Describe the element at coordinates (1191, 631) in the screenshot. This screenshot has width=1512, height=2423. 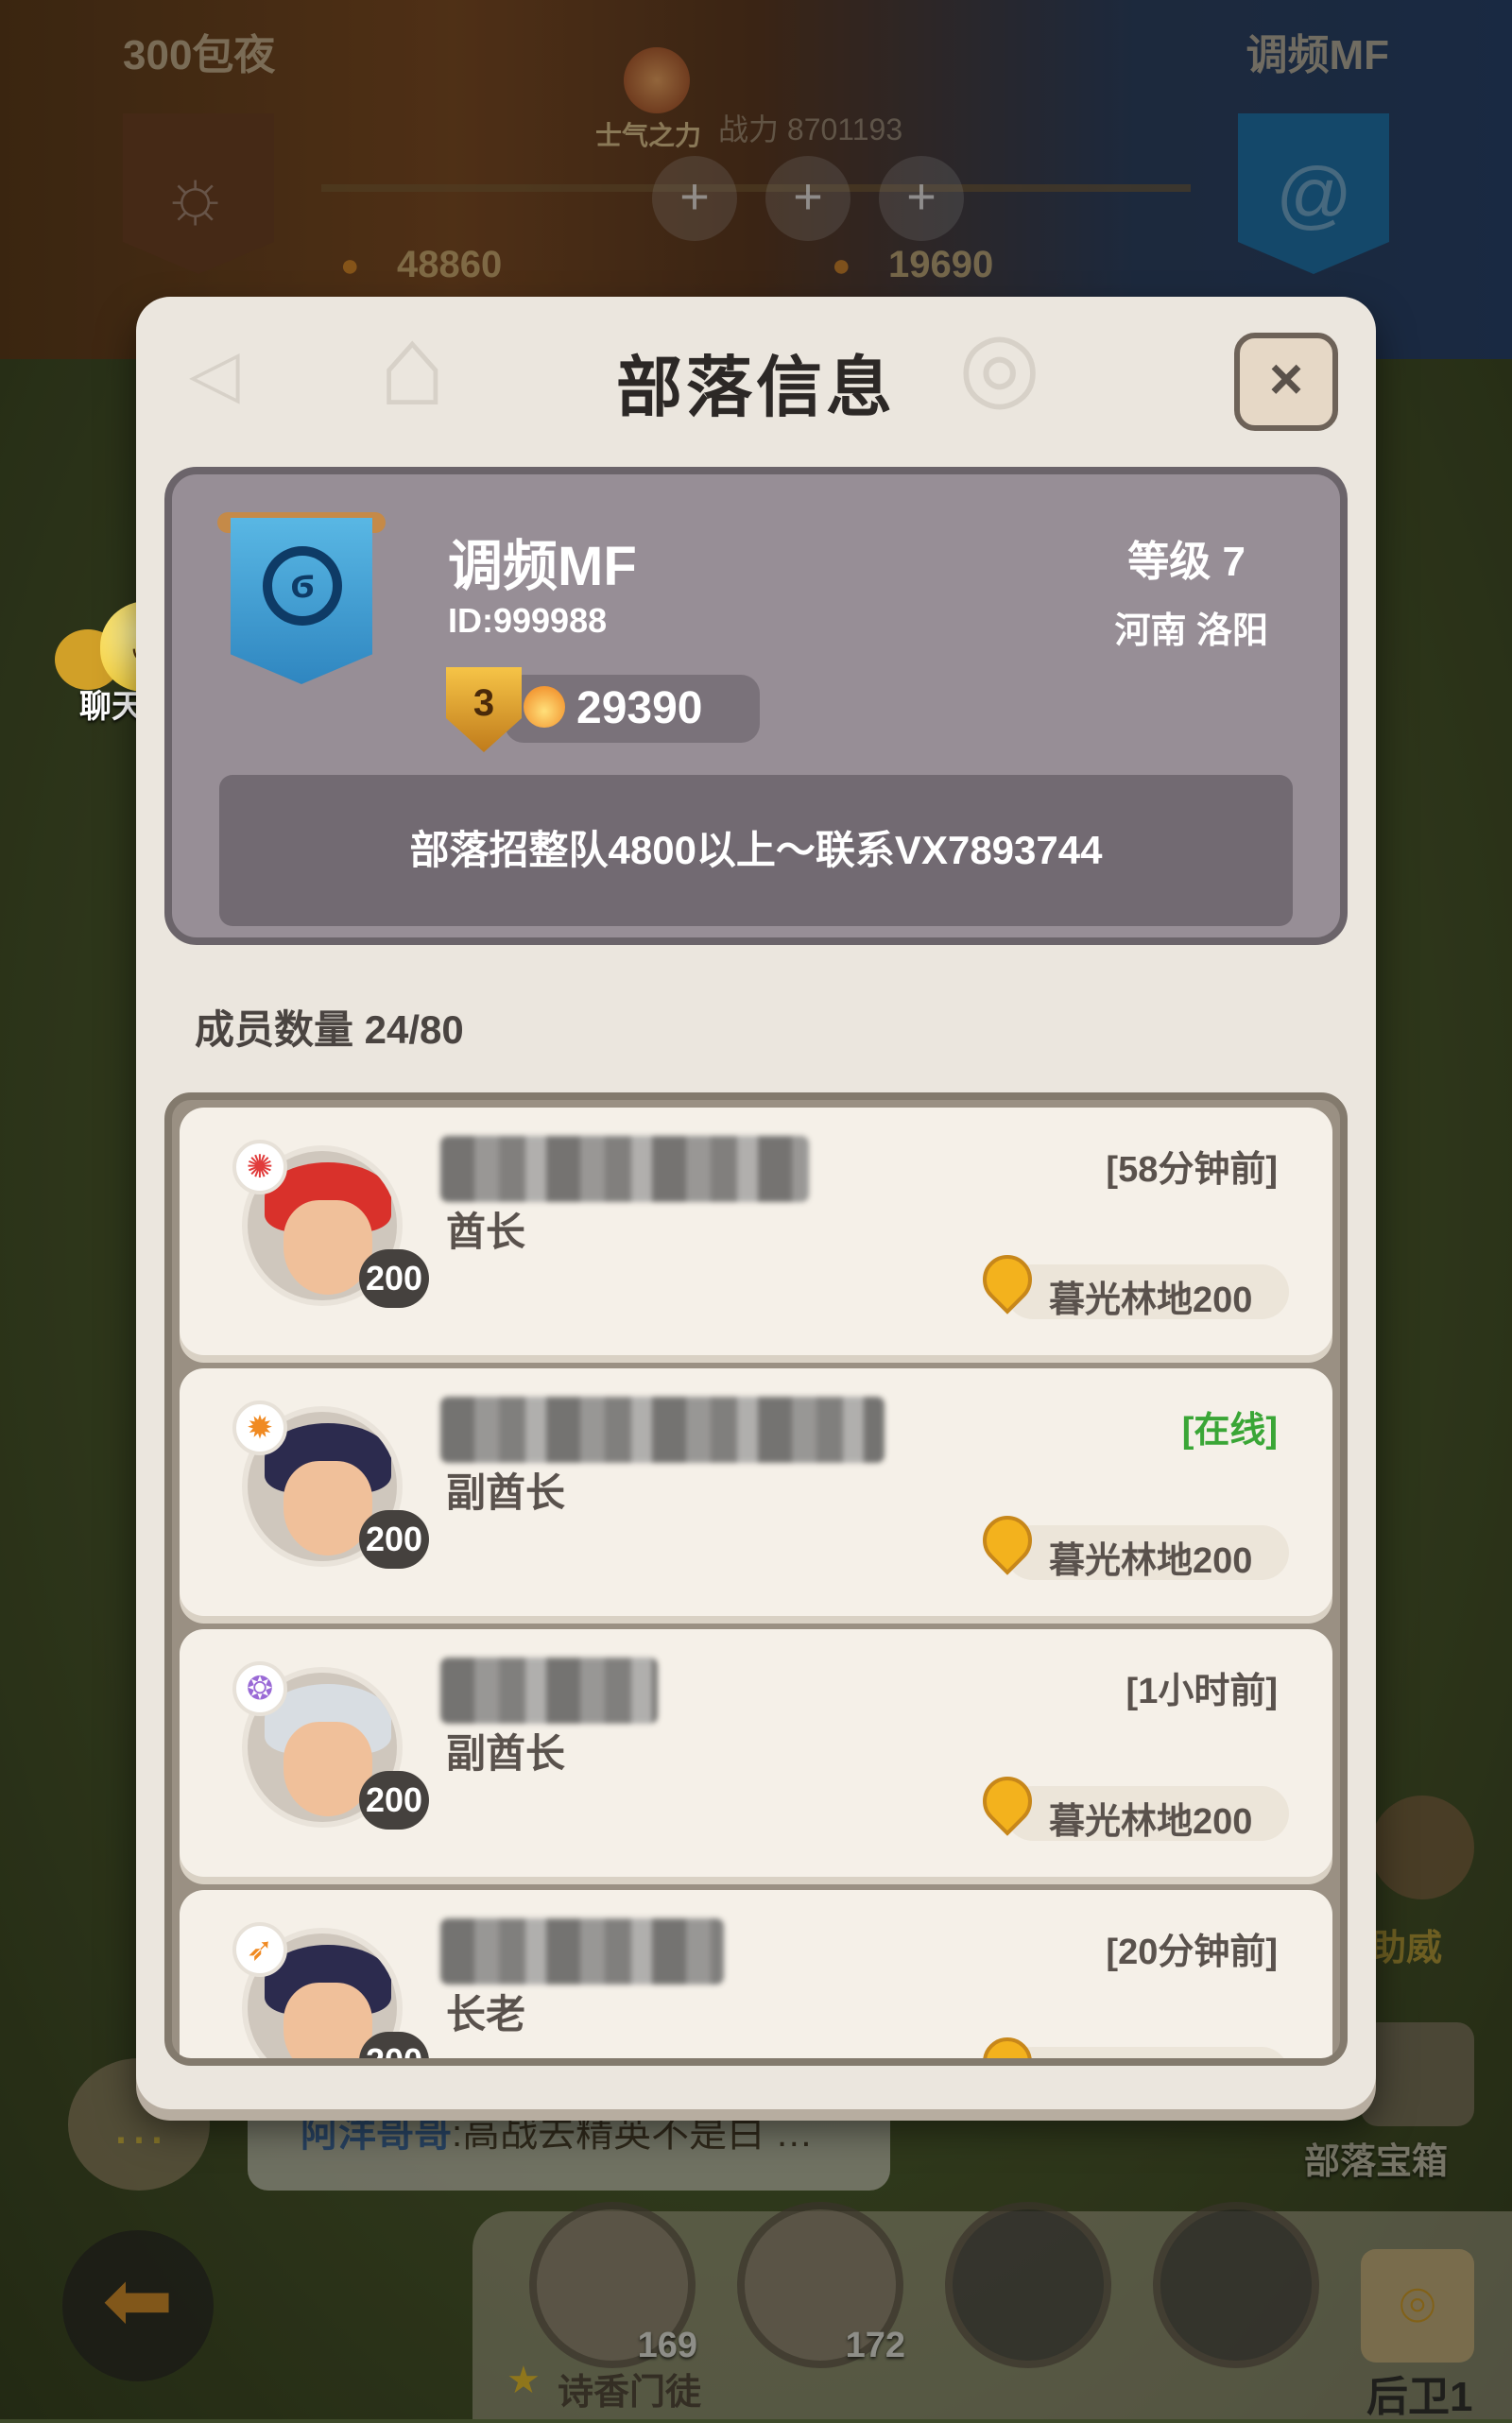
I see `clan-region: 河南 洛阳` at that location.